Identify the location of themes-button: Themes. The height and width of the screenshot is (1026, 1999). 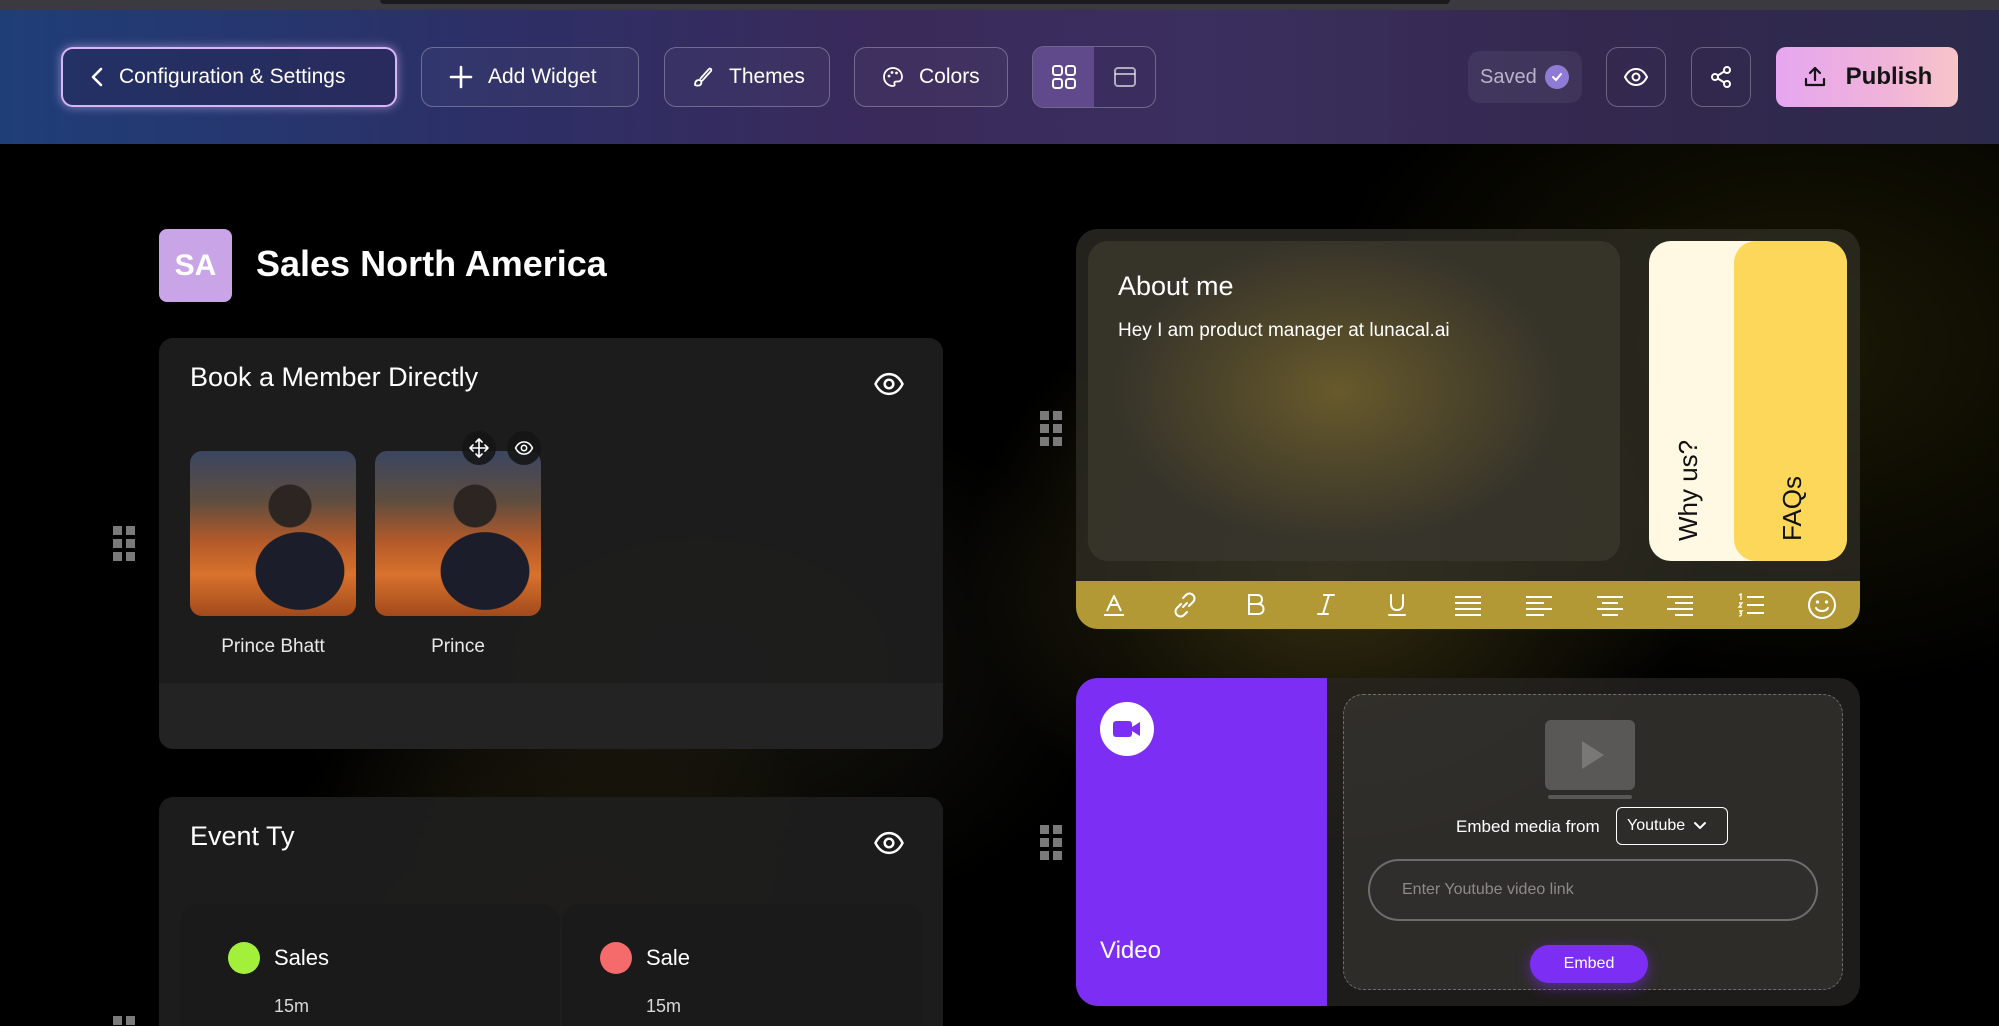
(747, 77).